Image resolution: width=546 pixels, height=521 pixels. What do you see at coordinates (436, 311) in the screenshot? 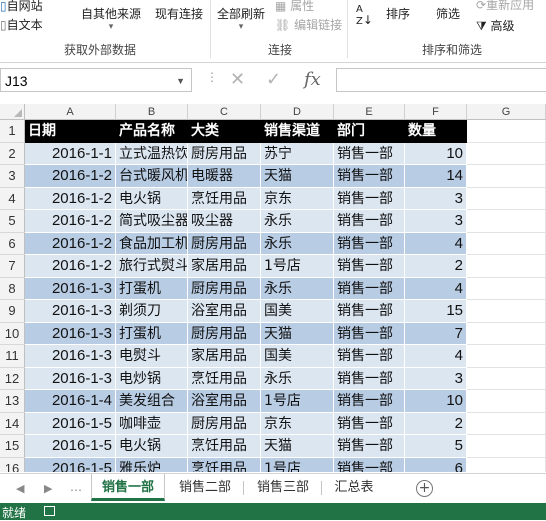
I see `table-cell: 15` at bounding box center [436, 311].